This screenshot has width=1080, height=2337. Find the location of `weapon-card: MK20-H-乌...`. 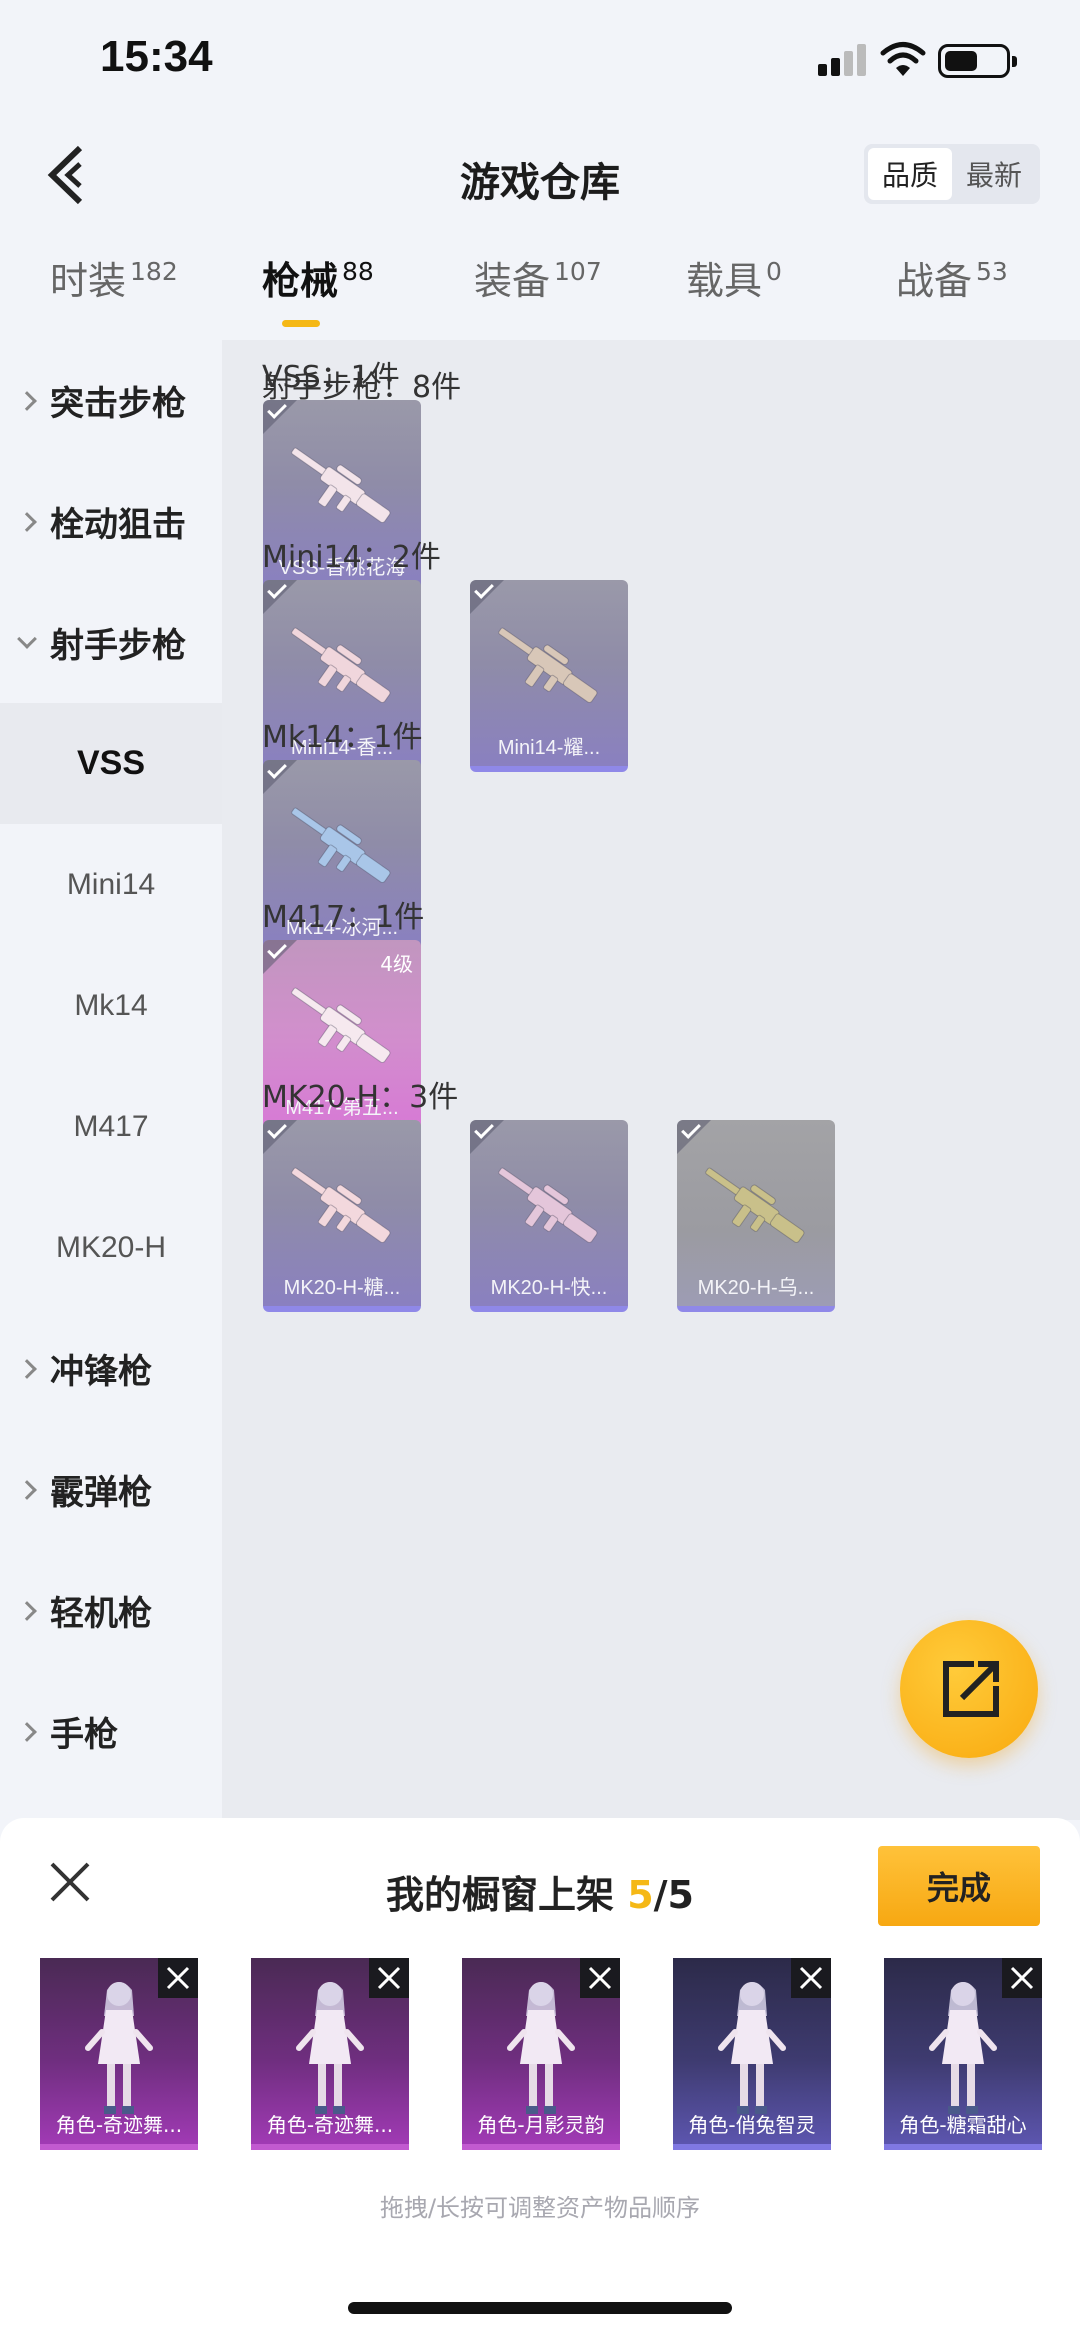

weapon-card: MK20-H-乌... is located at coordinates (756, 1216).